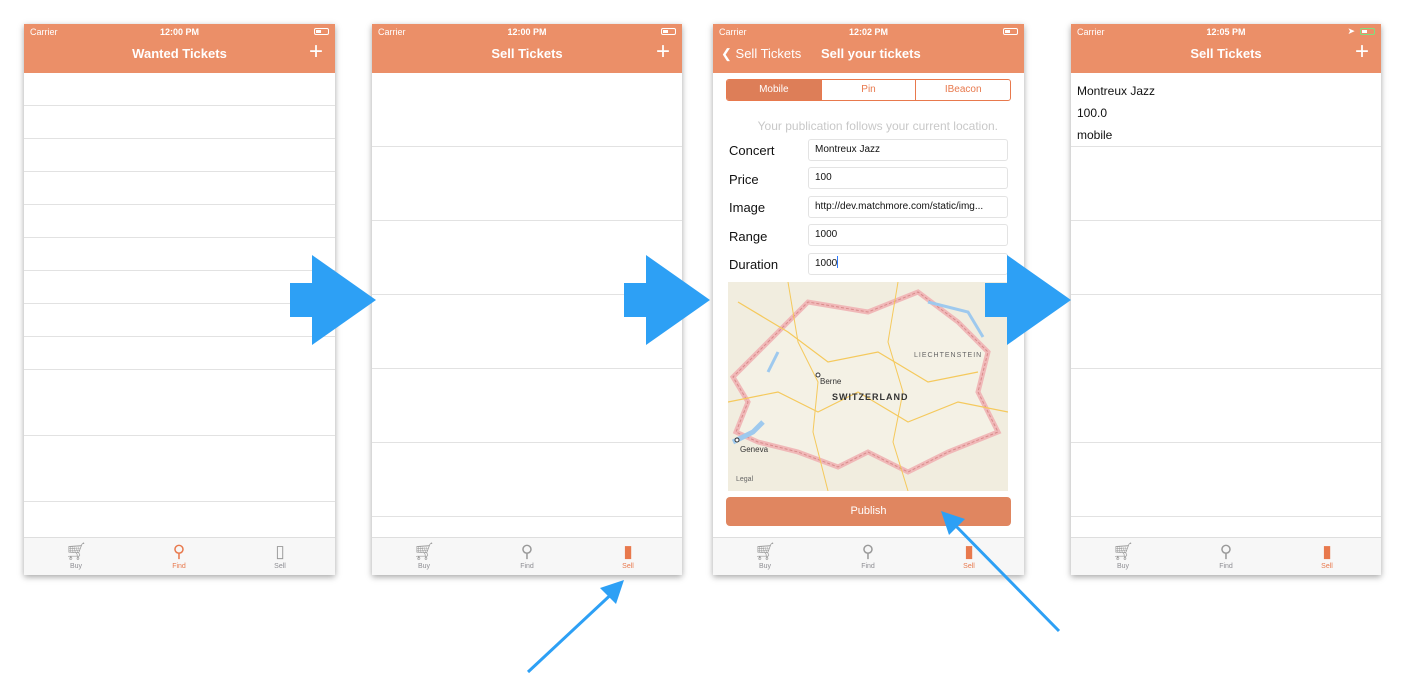 The image size is (1410, 694). I want to click on page-title: Sell Tickets, so click(1226, 53).